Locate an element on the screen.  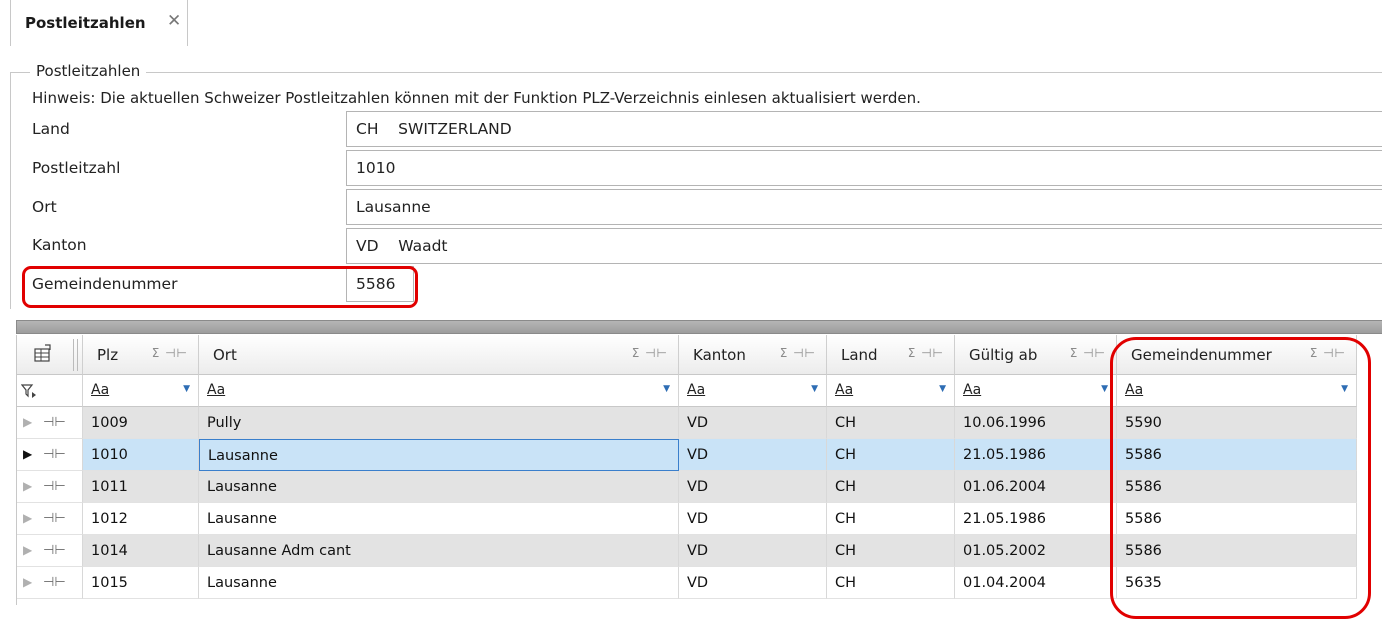
column-header-label: Plz is located at coordinates (108, 355).